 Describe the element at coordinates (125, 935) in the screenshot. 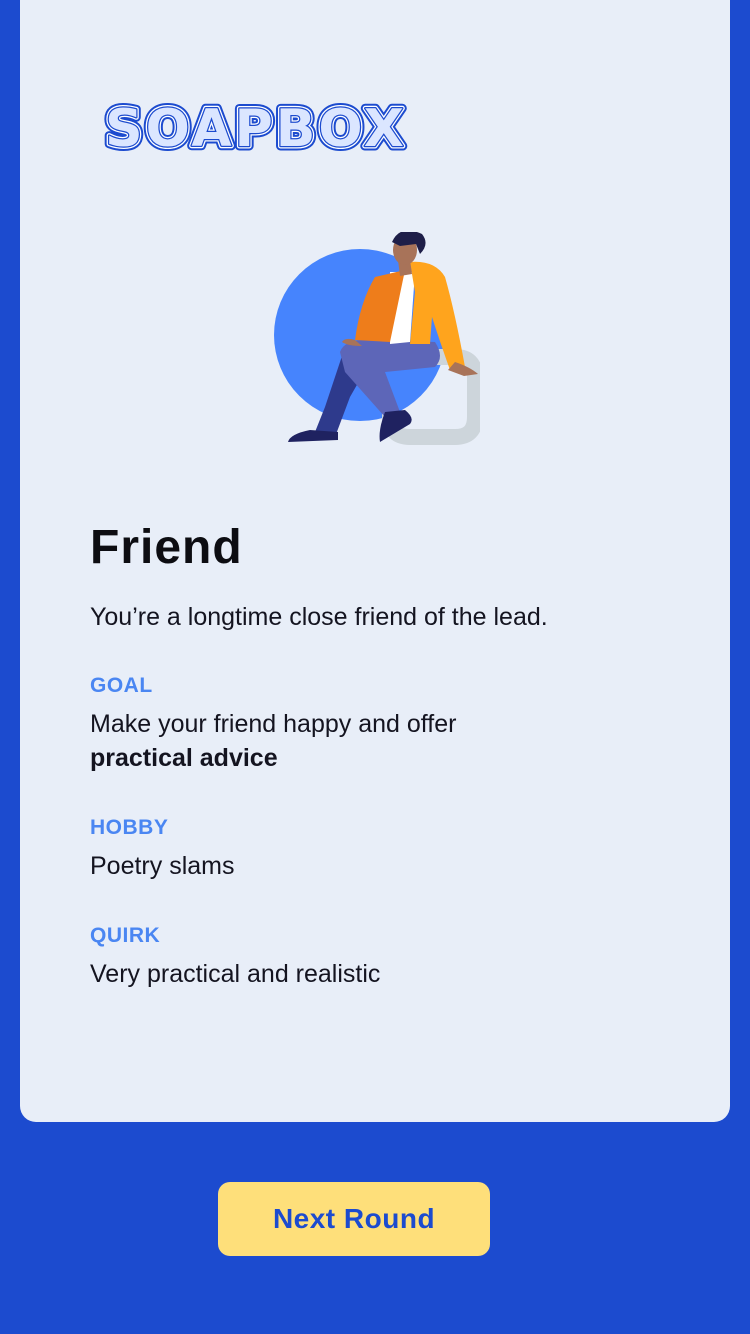

I see `quirk-label: QUIRK` at that location.